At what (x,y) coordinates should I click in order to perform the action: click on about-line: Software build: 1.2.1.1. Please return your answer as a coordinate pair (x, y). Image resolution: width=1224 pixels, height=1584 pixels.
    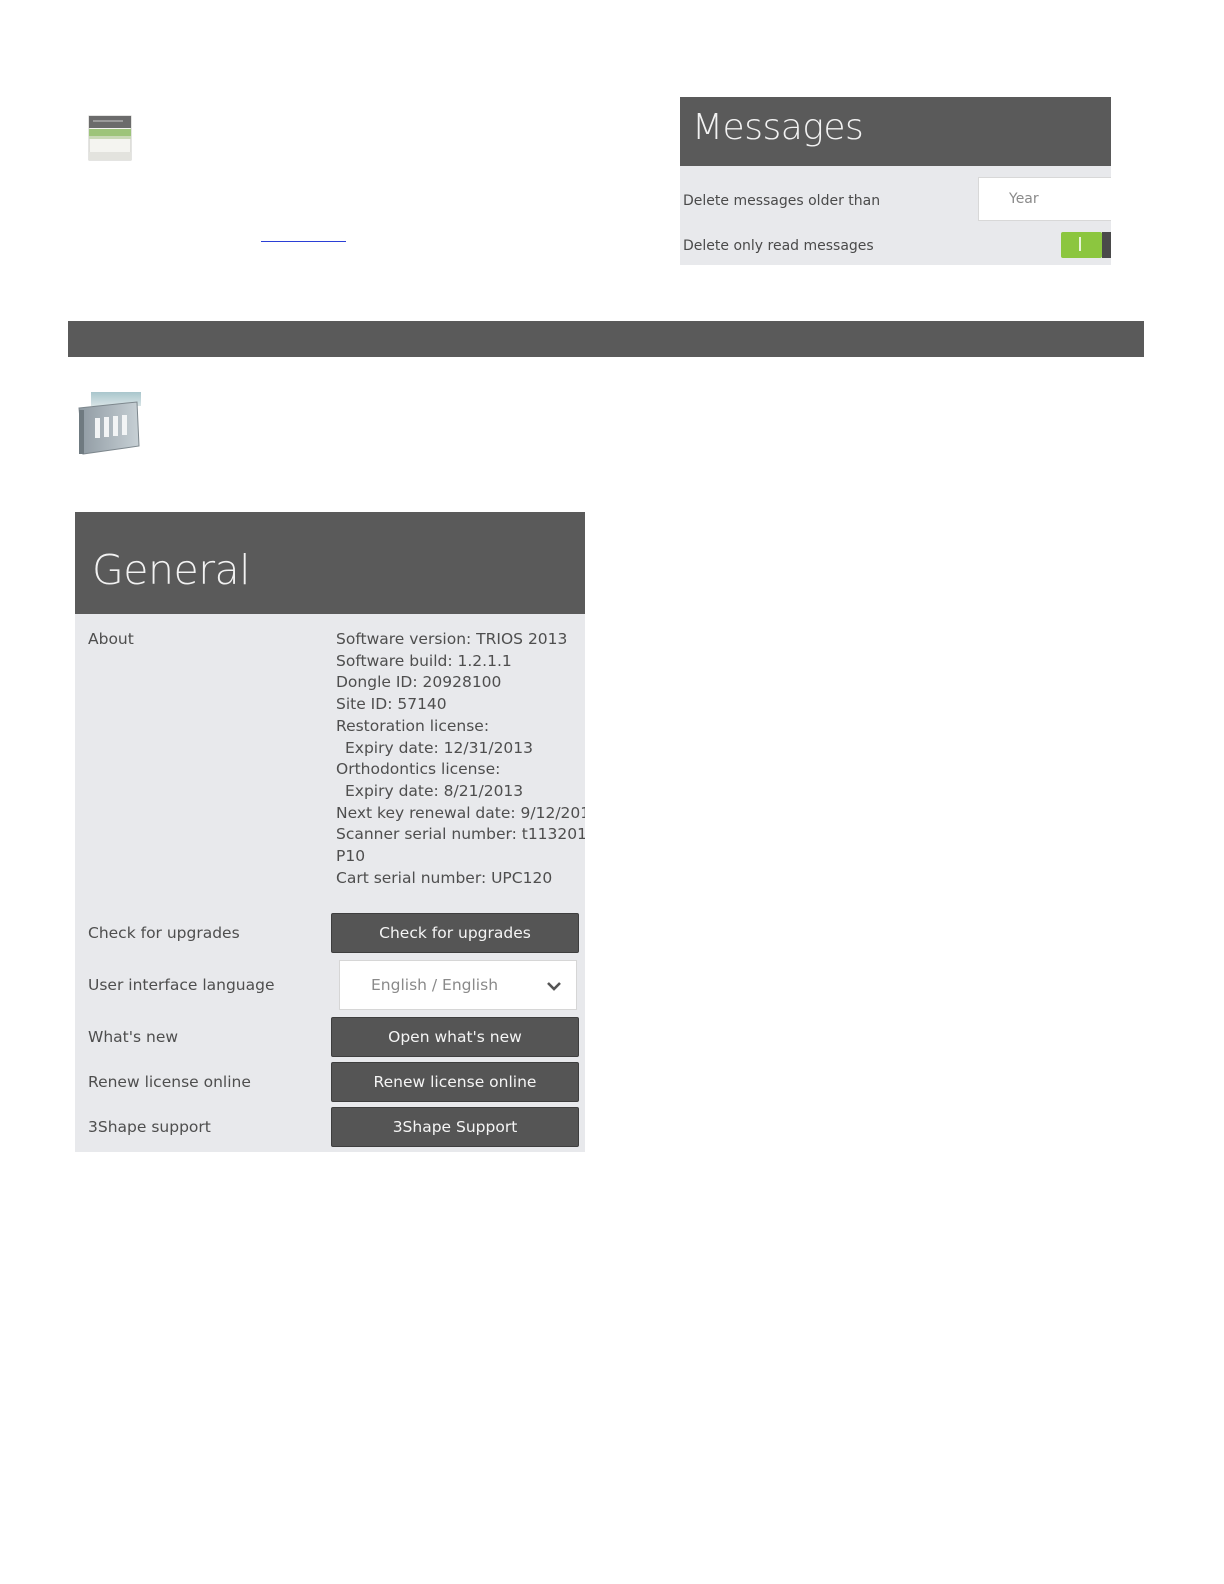
    Looking at the image, I should click on (424, 660).